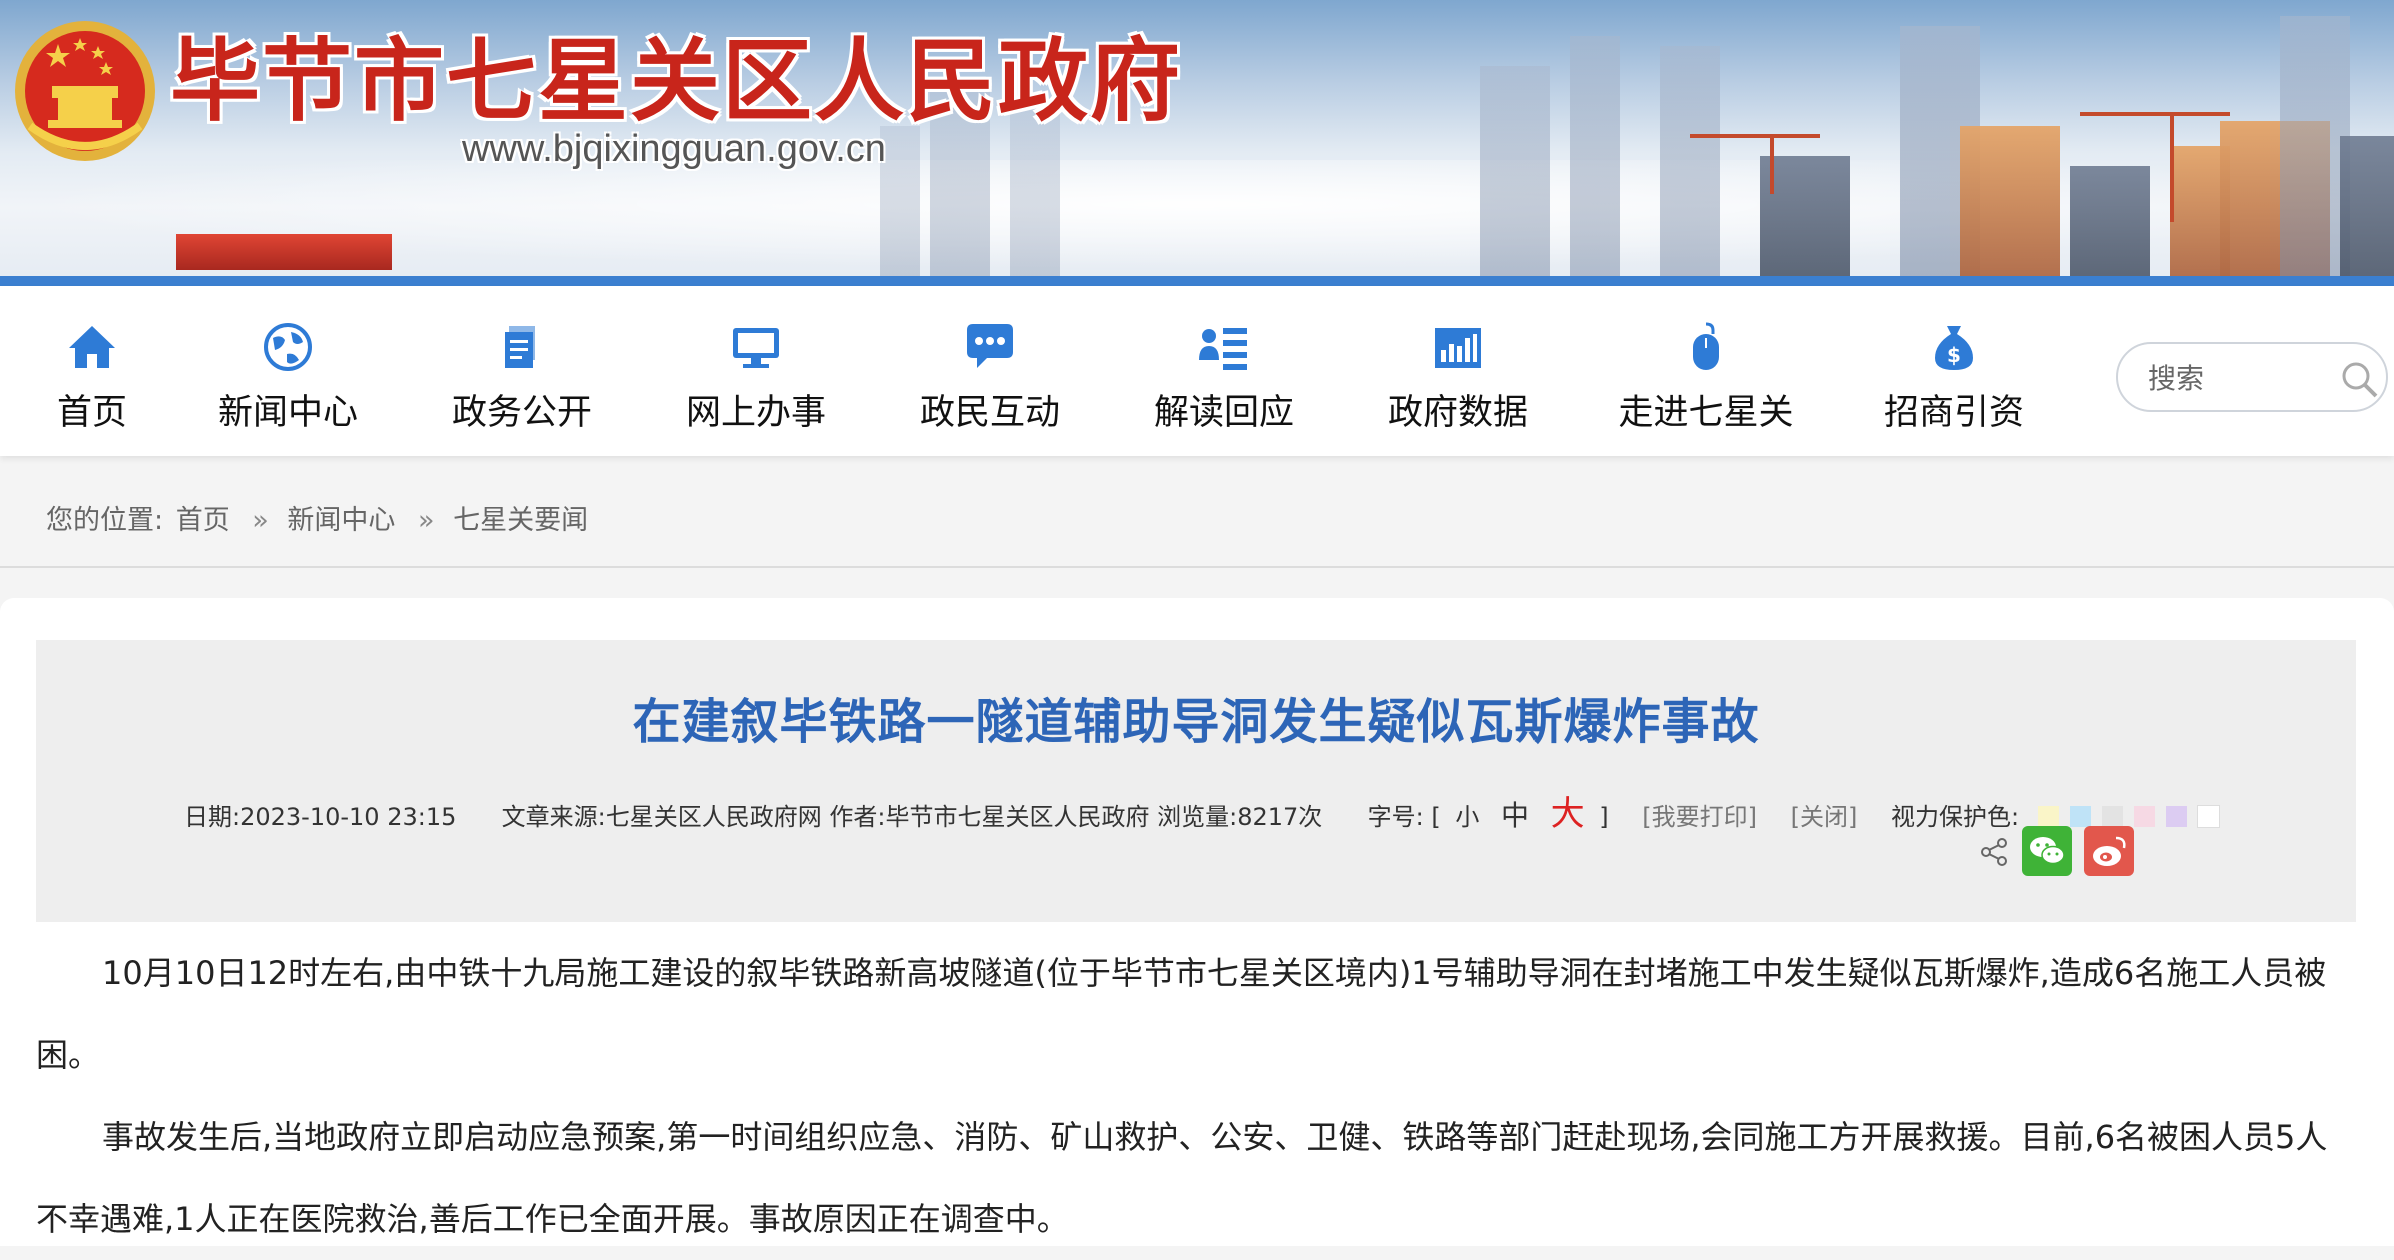 This screenshot has height=1260, width=2394. What do you see at coordinates (553, 817) in the screenshot?
I see `source-label: 文章来源:` at bounding box center [553, 817].